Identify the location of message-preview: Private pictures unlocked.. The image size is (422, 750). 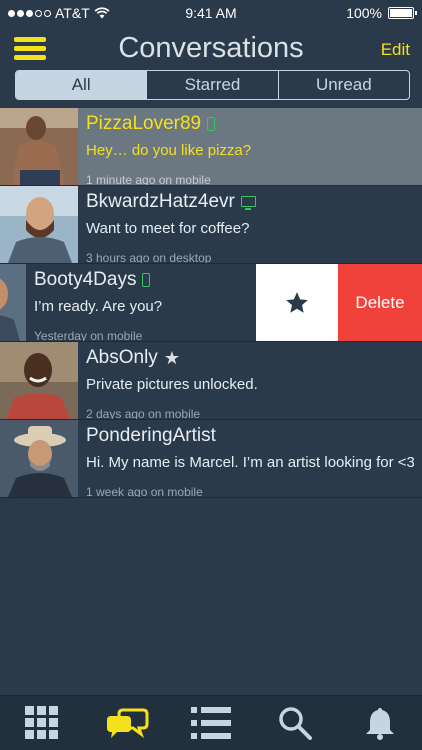
(172, 384).